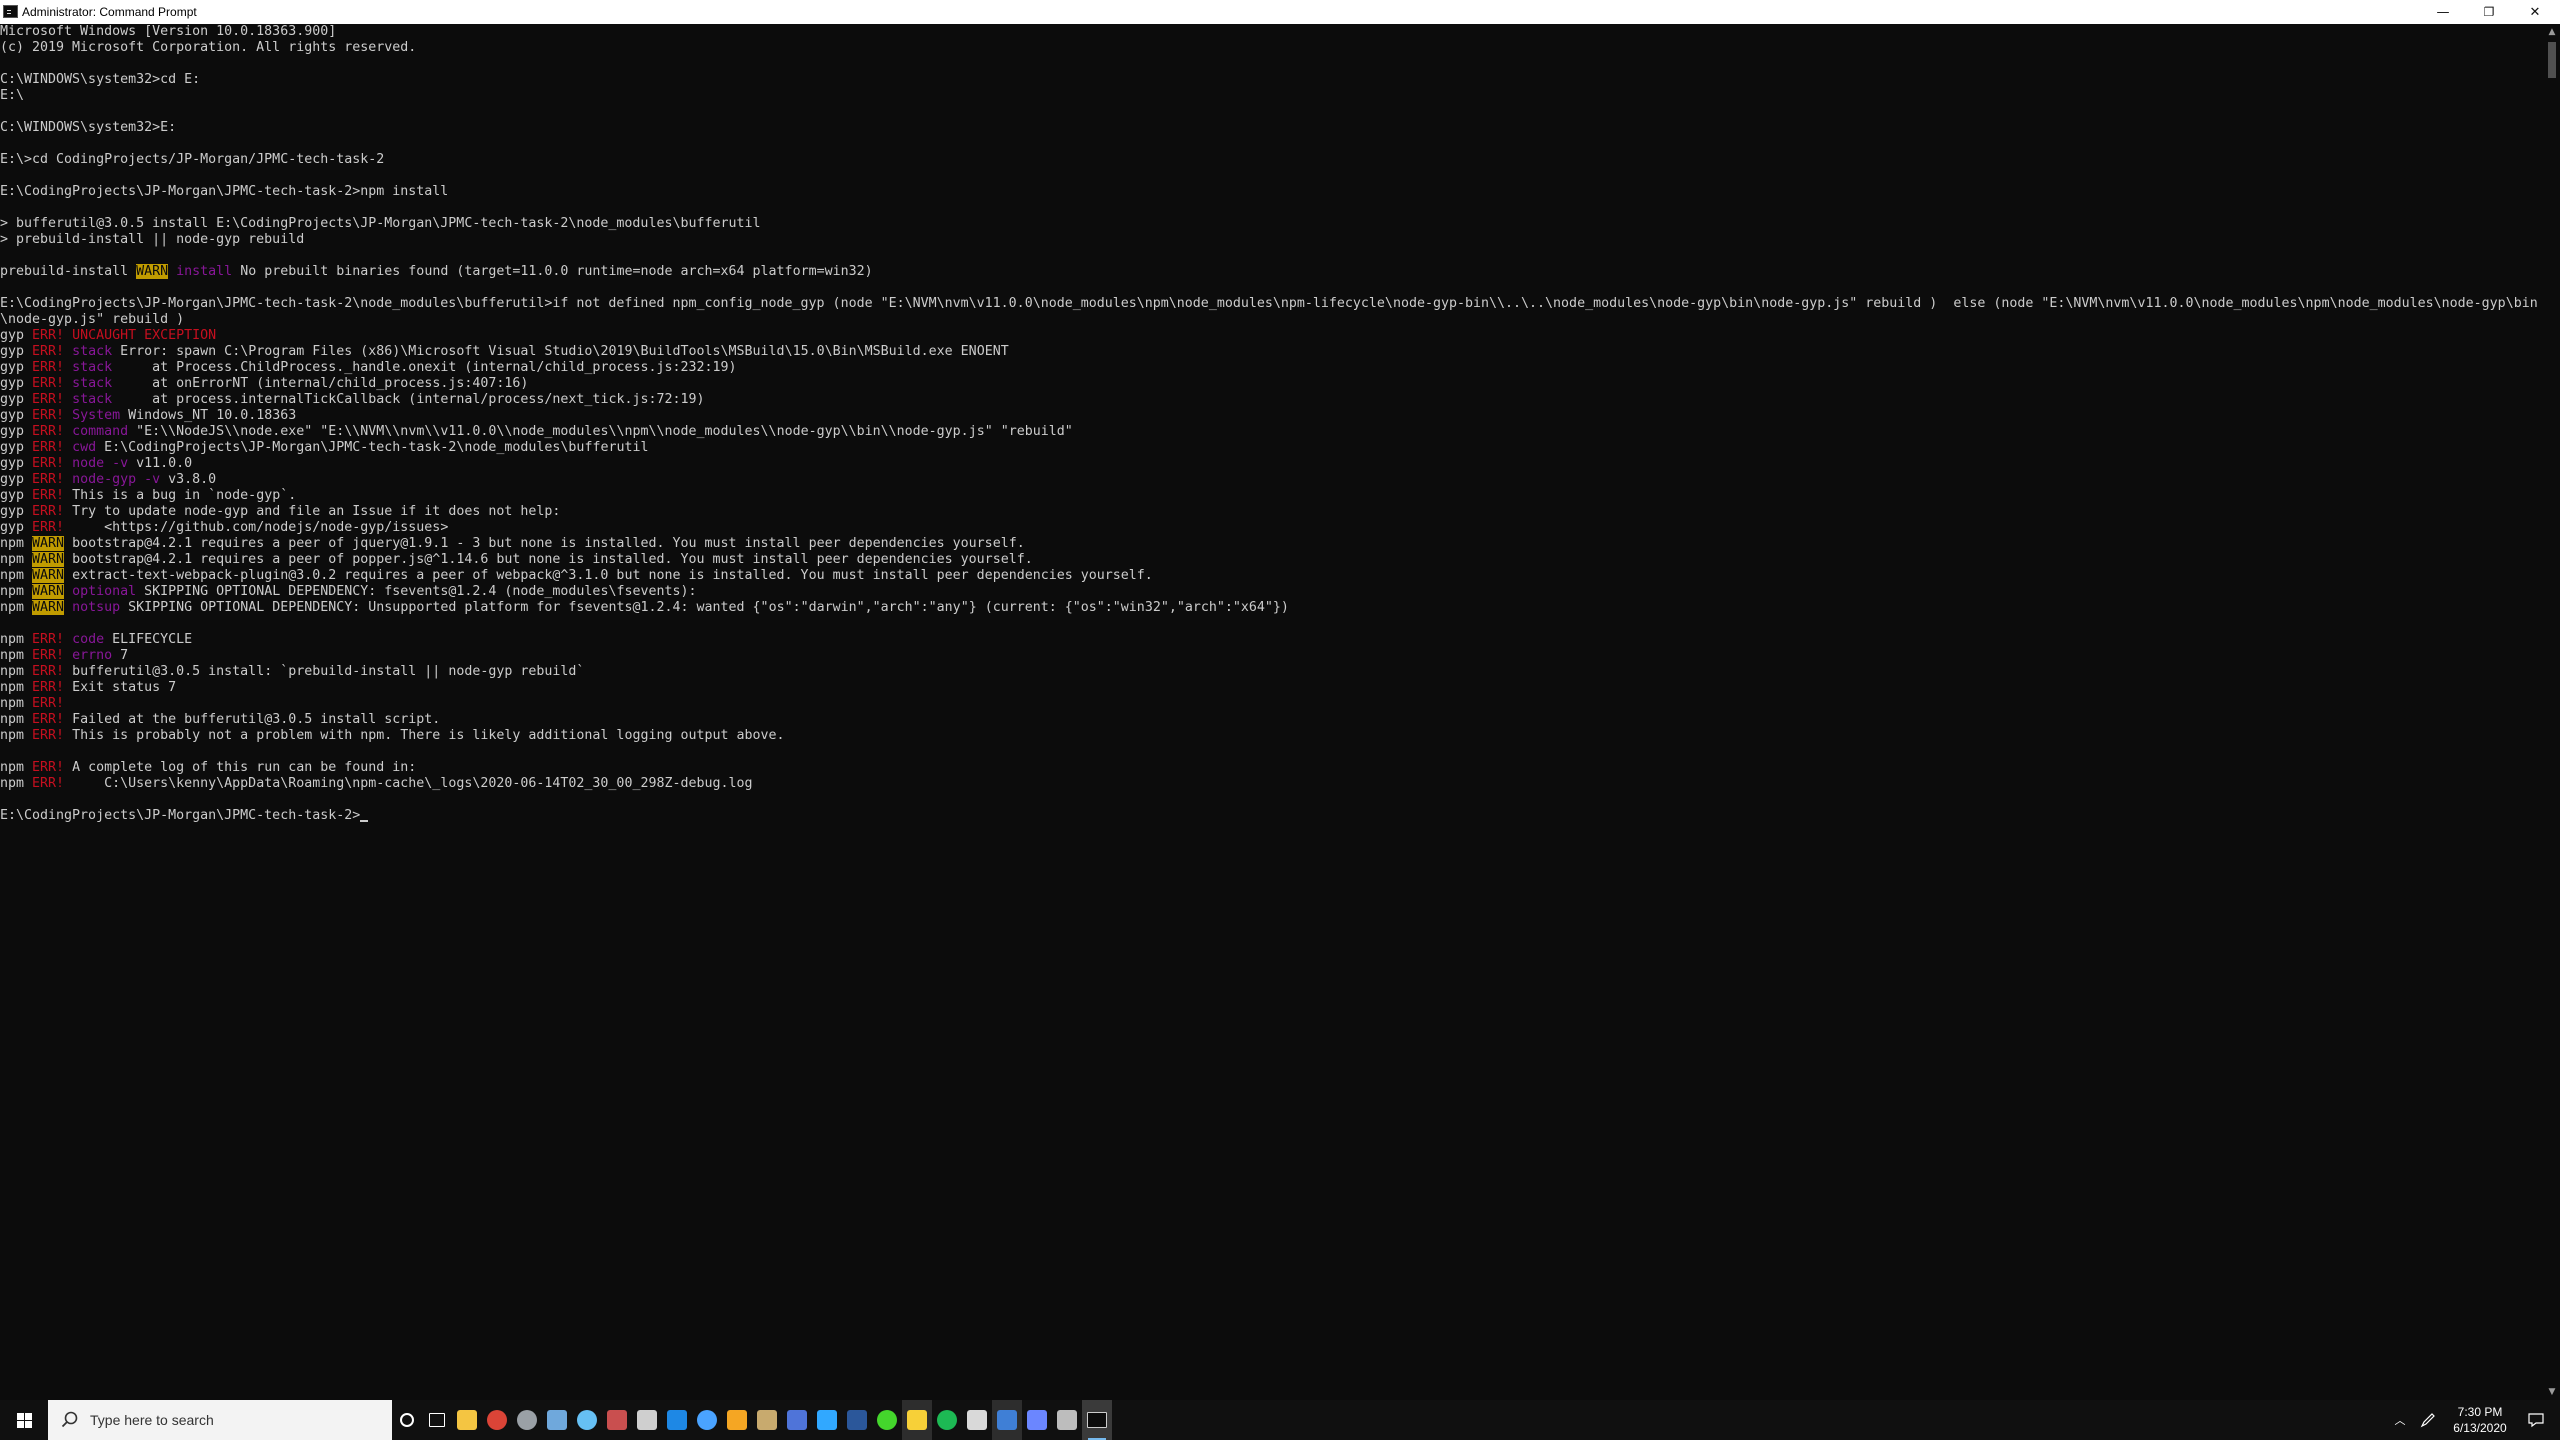 Image resolution: width=2560 pixels, height=1440 pixels. What do you see at coordinates (857, 1420) in the screenshot?
I see `taskbar-app-word` at bounding box center [857, 1420].